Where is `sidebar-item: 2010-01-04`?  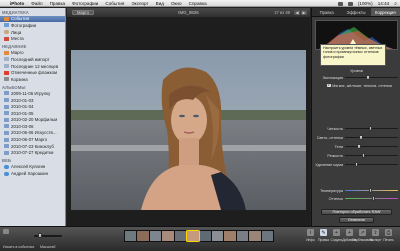 sidebar-item: 2010-01-04 is located at coordinates (32, 106).